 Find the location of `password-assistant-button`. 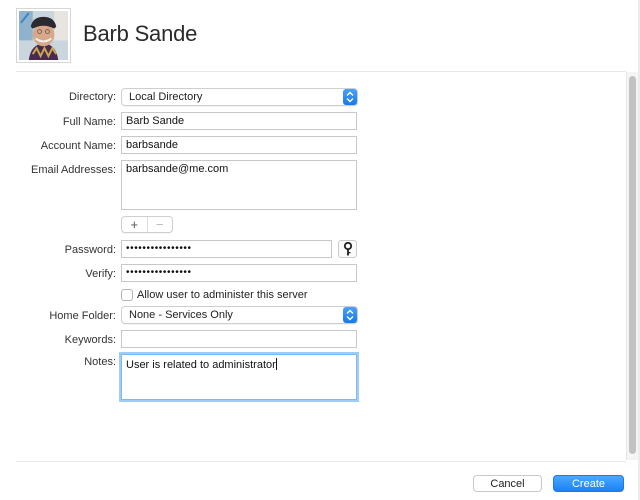

password-assistant-button is located at coordinates (347, 249).